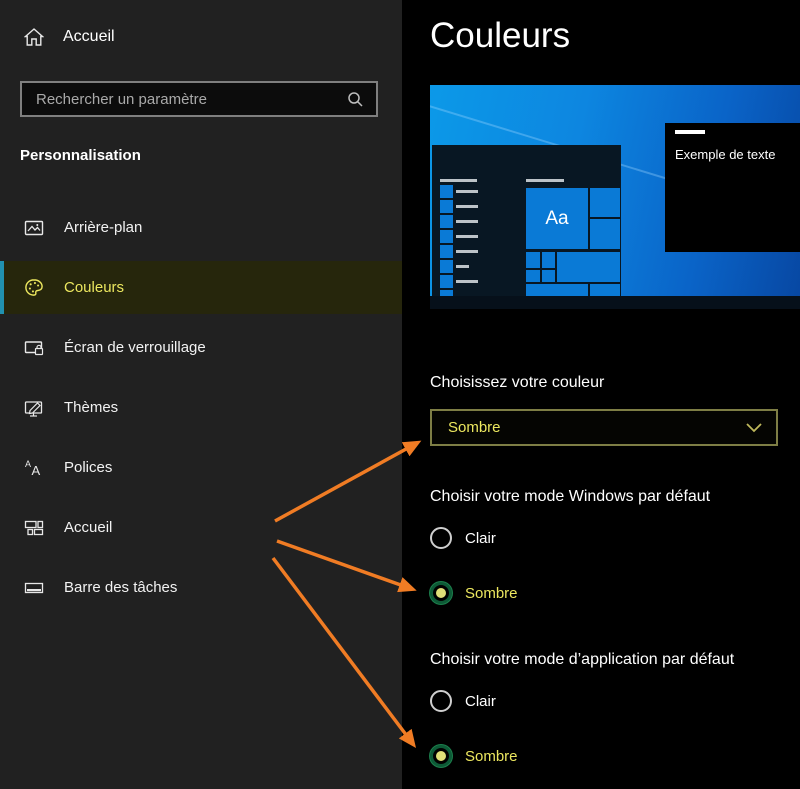  What do you see at coordinates (732, 187) in the screenshot?
I see `preview-sample-window: Exemple de texte` at bounding box center [732, 187].